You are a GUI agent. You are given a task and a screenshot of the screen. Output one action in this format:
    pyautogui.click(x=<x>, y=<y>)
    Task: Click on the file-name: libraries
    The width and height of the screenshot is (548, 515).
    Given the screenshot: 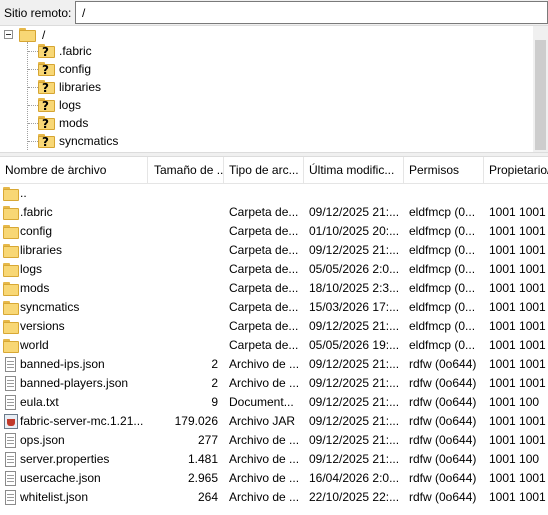 What is the action you would take?
    pyautogui.click(x=41, y=250)
    